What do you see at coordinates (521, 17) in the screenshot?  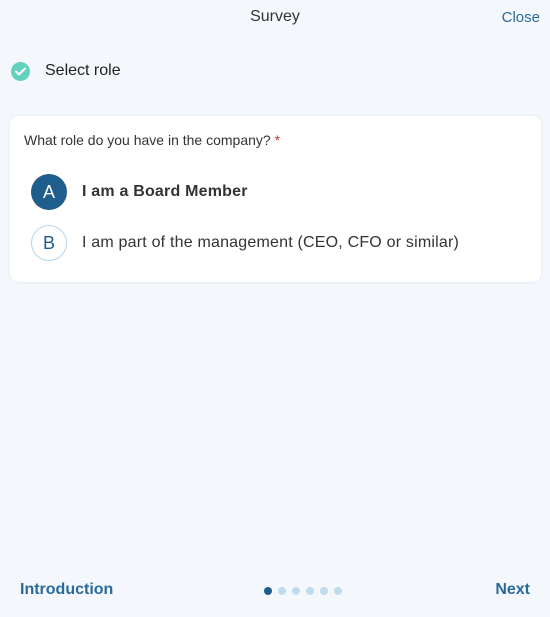 I see `close-button: Close` at bounding box center [521, 17].